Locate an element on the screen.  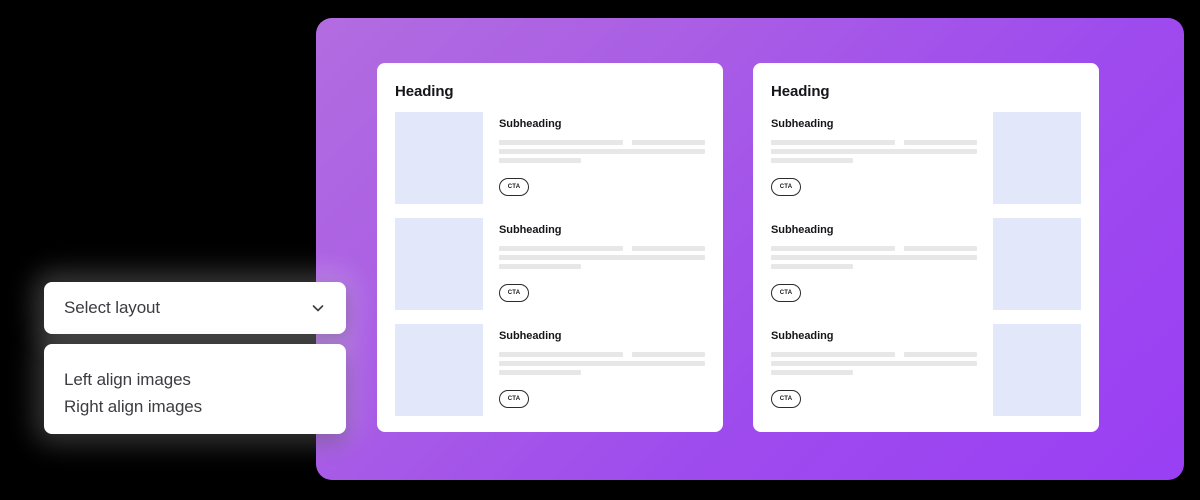
select-layout-value: Select layout is located at coordinates (112, 307).